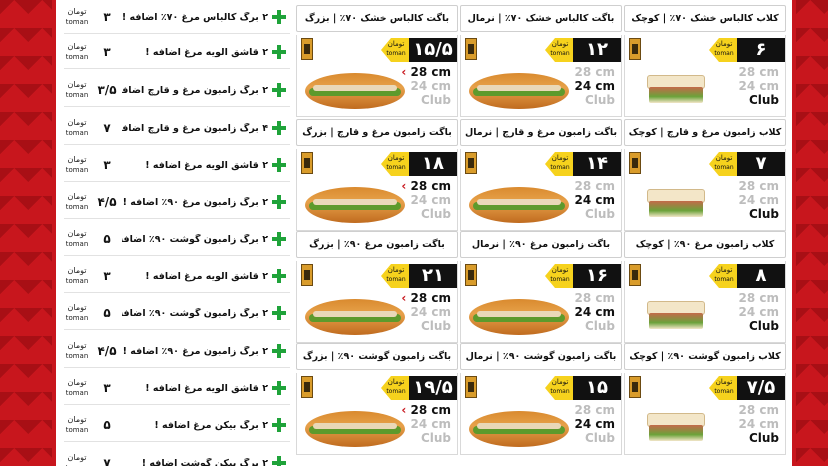 The height and width of the screenshot is (466, 828). What do you see at coordinates (176, 456) in the screenshot?
I see `extra-item: تومانtoman ۷ ۲ برگ بیکن گوشت اضافه !` at bounding box center [176, 456].